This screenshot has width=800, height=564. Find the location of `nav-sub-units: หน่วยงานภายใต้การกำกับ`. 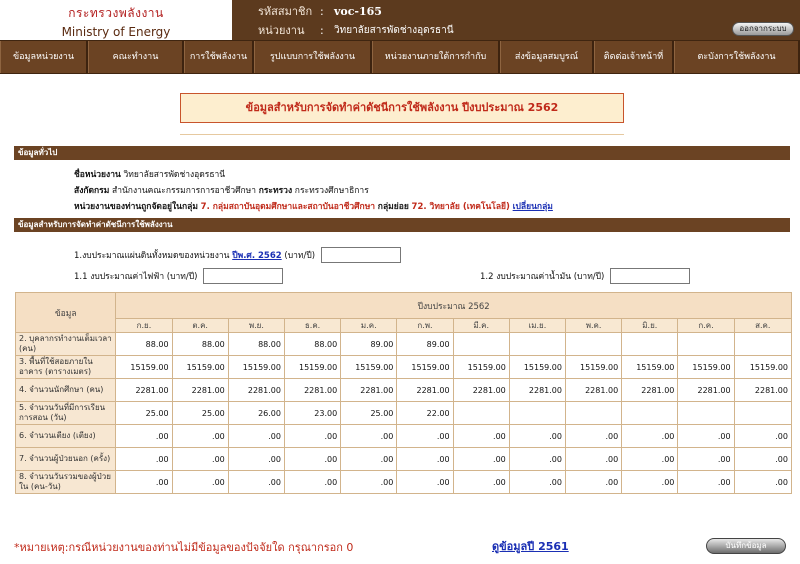

nav-sub-units: หน่วยงานภายใต้การกำกับ is located at coordinates (436, 57).